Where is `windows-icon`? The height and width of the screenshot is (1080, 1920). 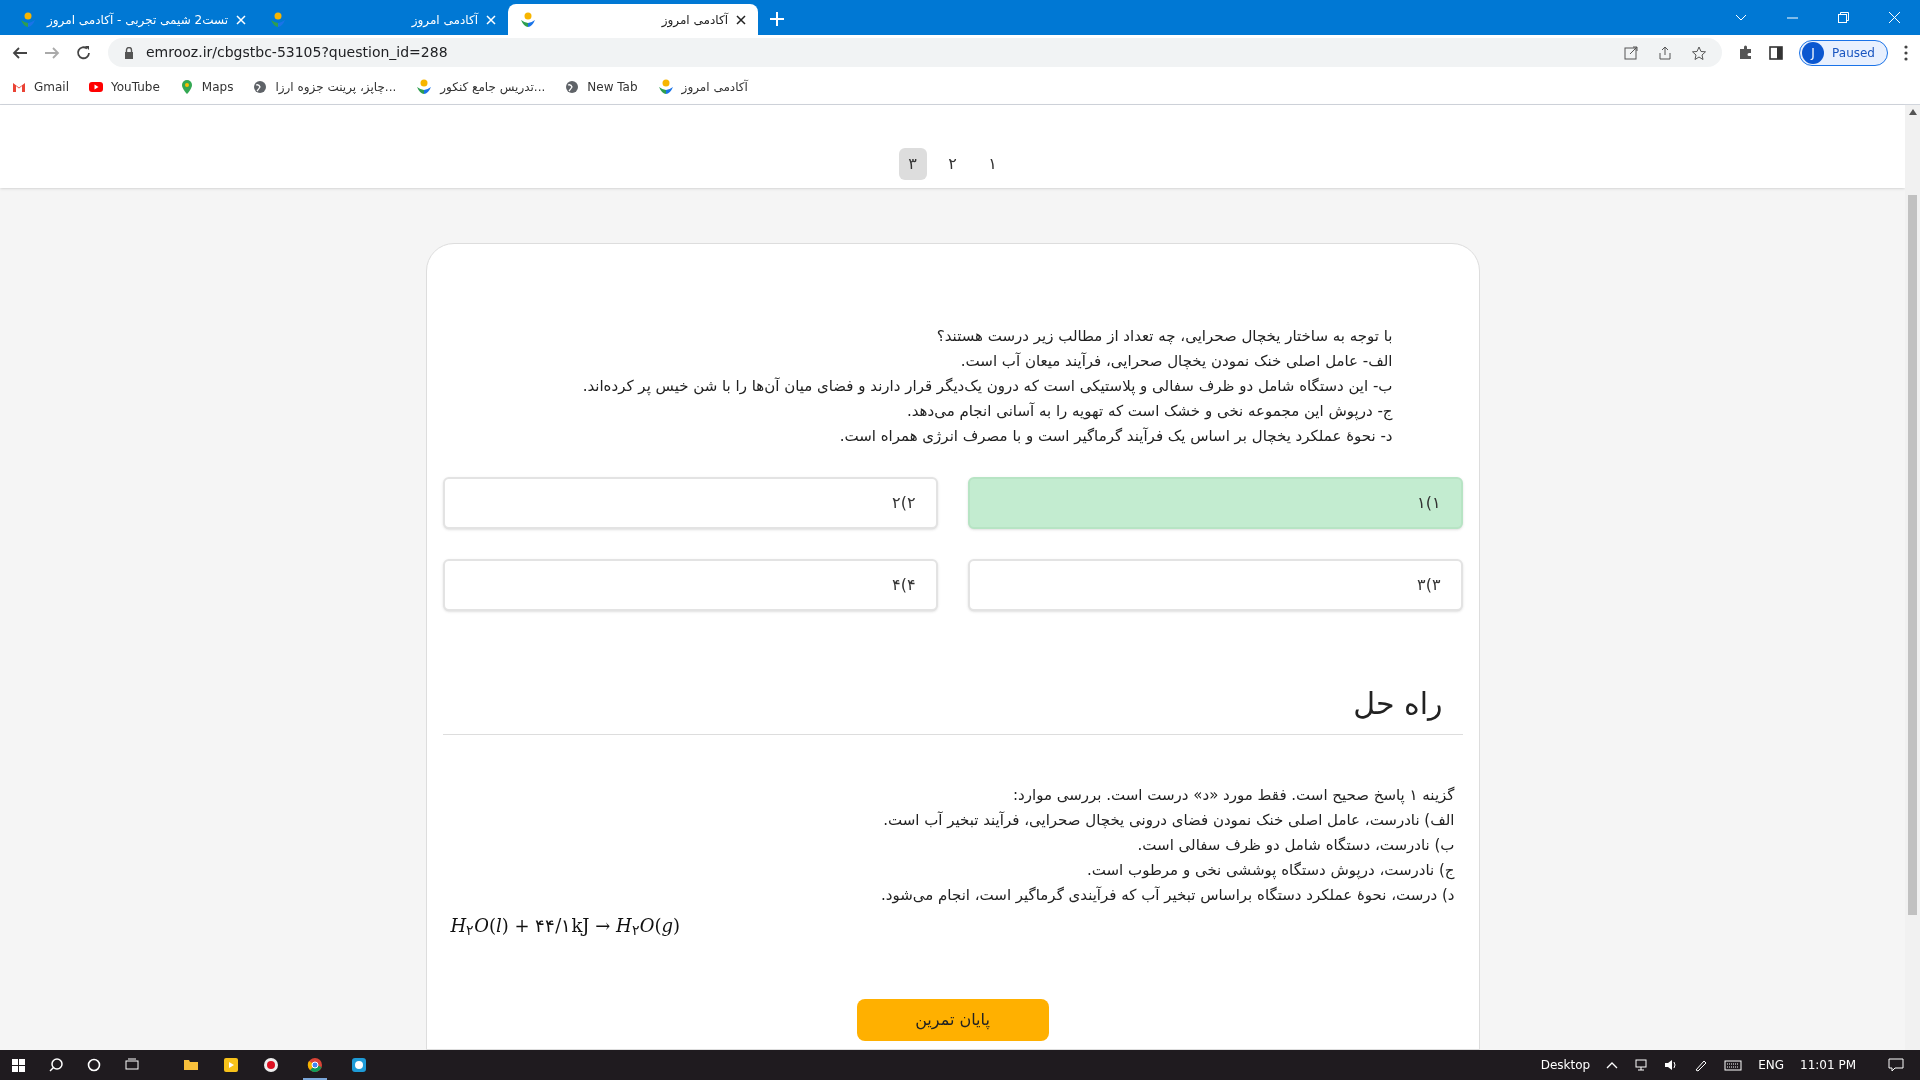 windows-icon is located at coordinates (18, 1065).